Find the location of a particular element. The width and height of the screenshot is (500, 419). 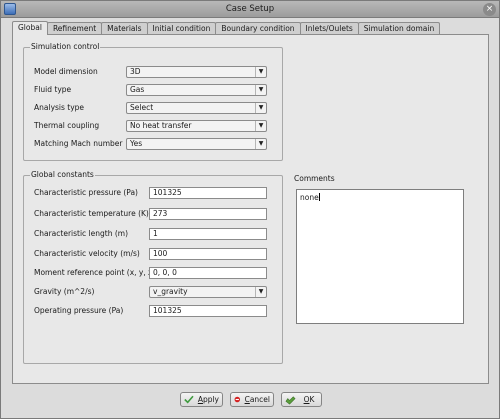

thermal-coupling-value: No heat transfer is located at coordinates (161, 125).